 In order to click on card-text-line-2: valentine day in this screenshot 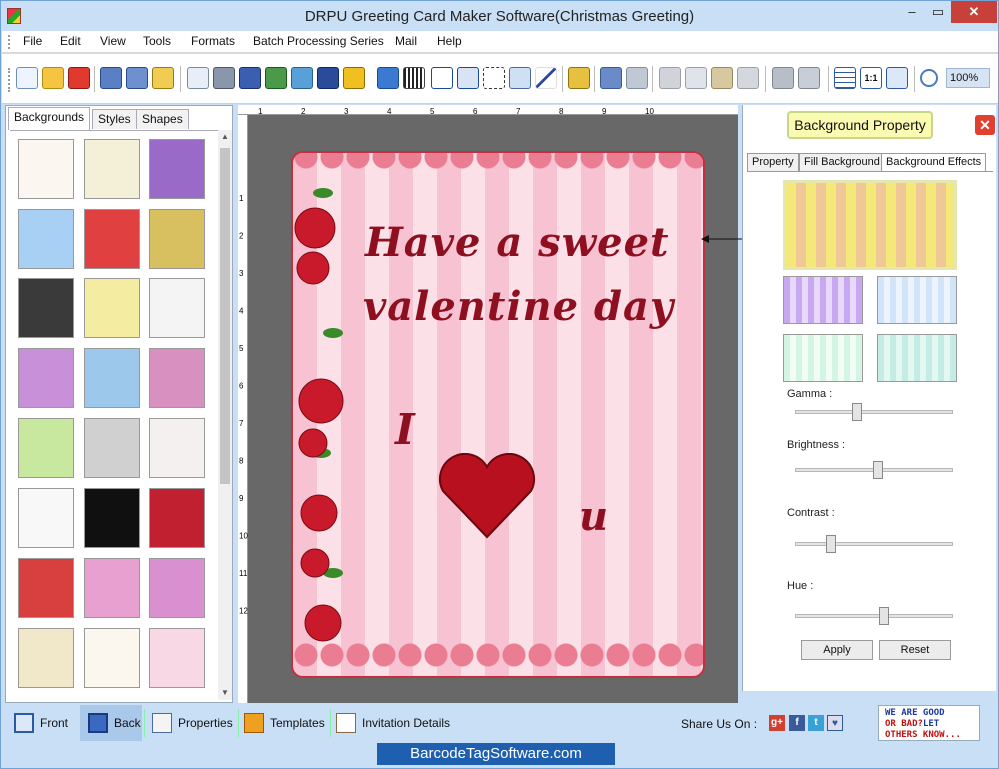, I will do `click(518, 306)`.